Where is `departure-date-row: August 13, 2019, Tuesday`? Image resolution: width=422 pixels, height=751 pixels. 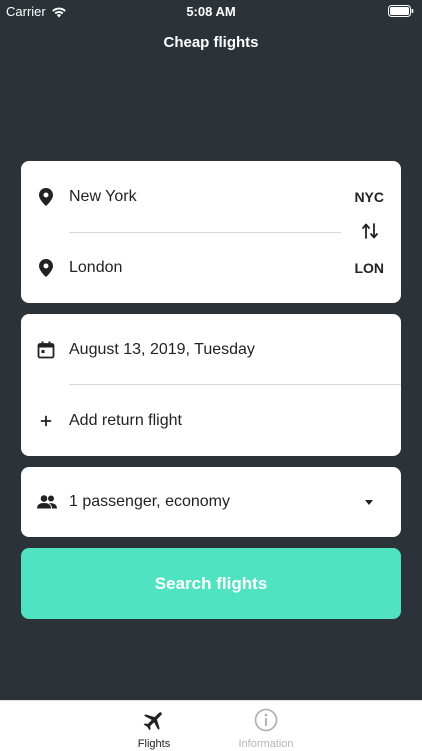
departure-date-row: August 13, 2019, Tuesday is located at coordinates (211, 350).